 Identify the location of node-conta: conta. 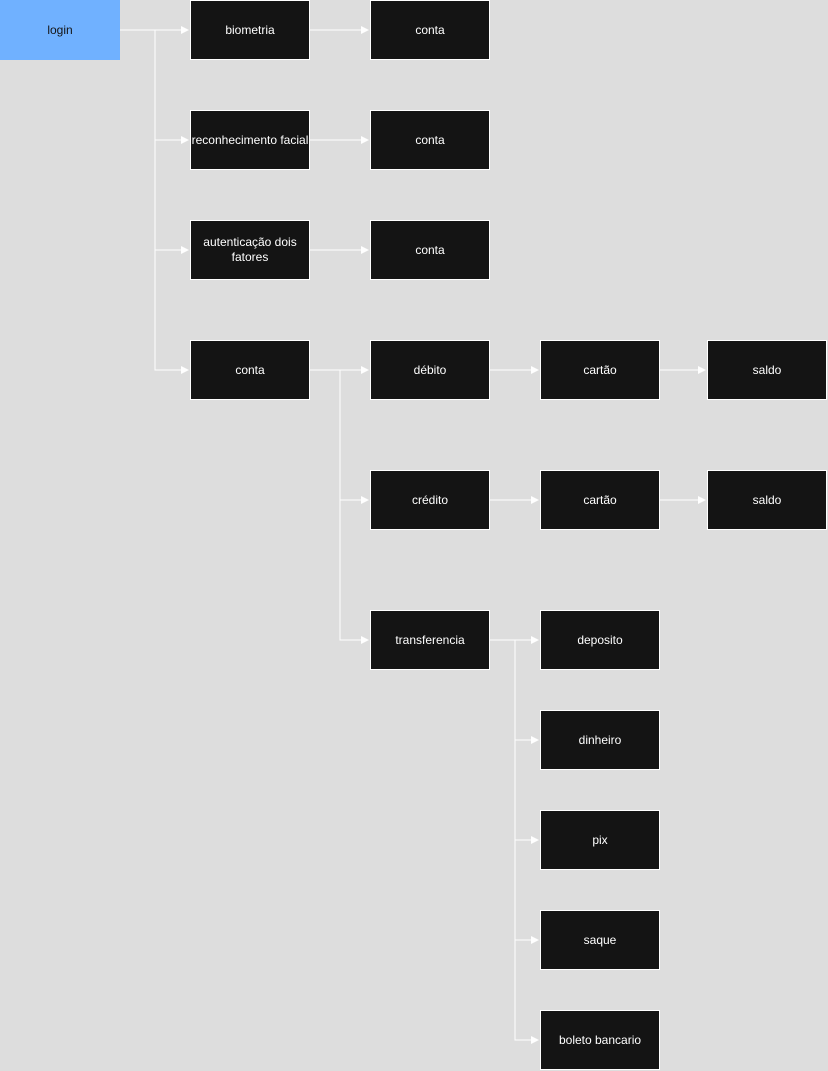
(250, 370).